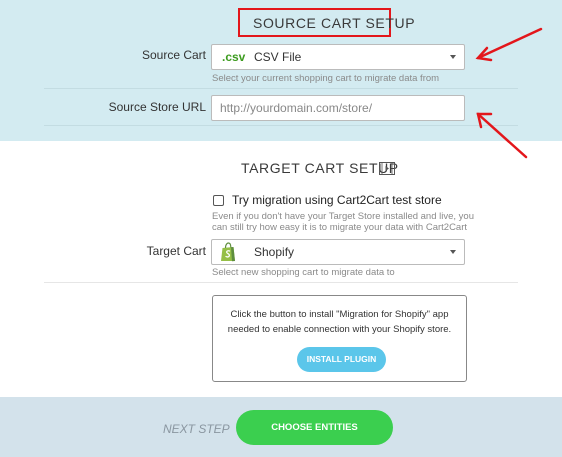 The image size is (562, 457). What do you see at coordinates (176, 251) in the screenshot?
I see `target-cart-label: Target Cart` at bounding box center [176, 251].